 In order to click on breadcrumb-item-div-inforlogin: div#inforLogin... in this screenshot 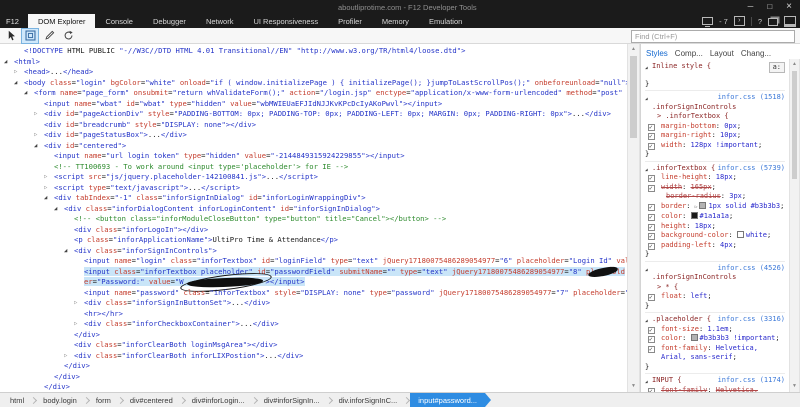, I will do `click(218, 400)`.